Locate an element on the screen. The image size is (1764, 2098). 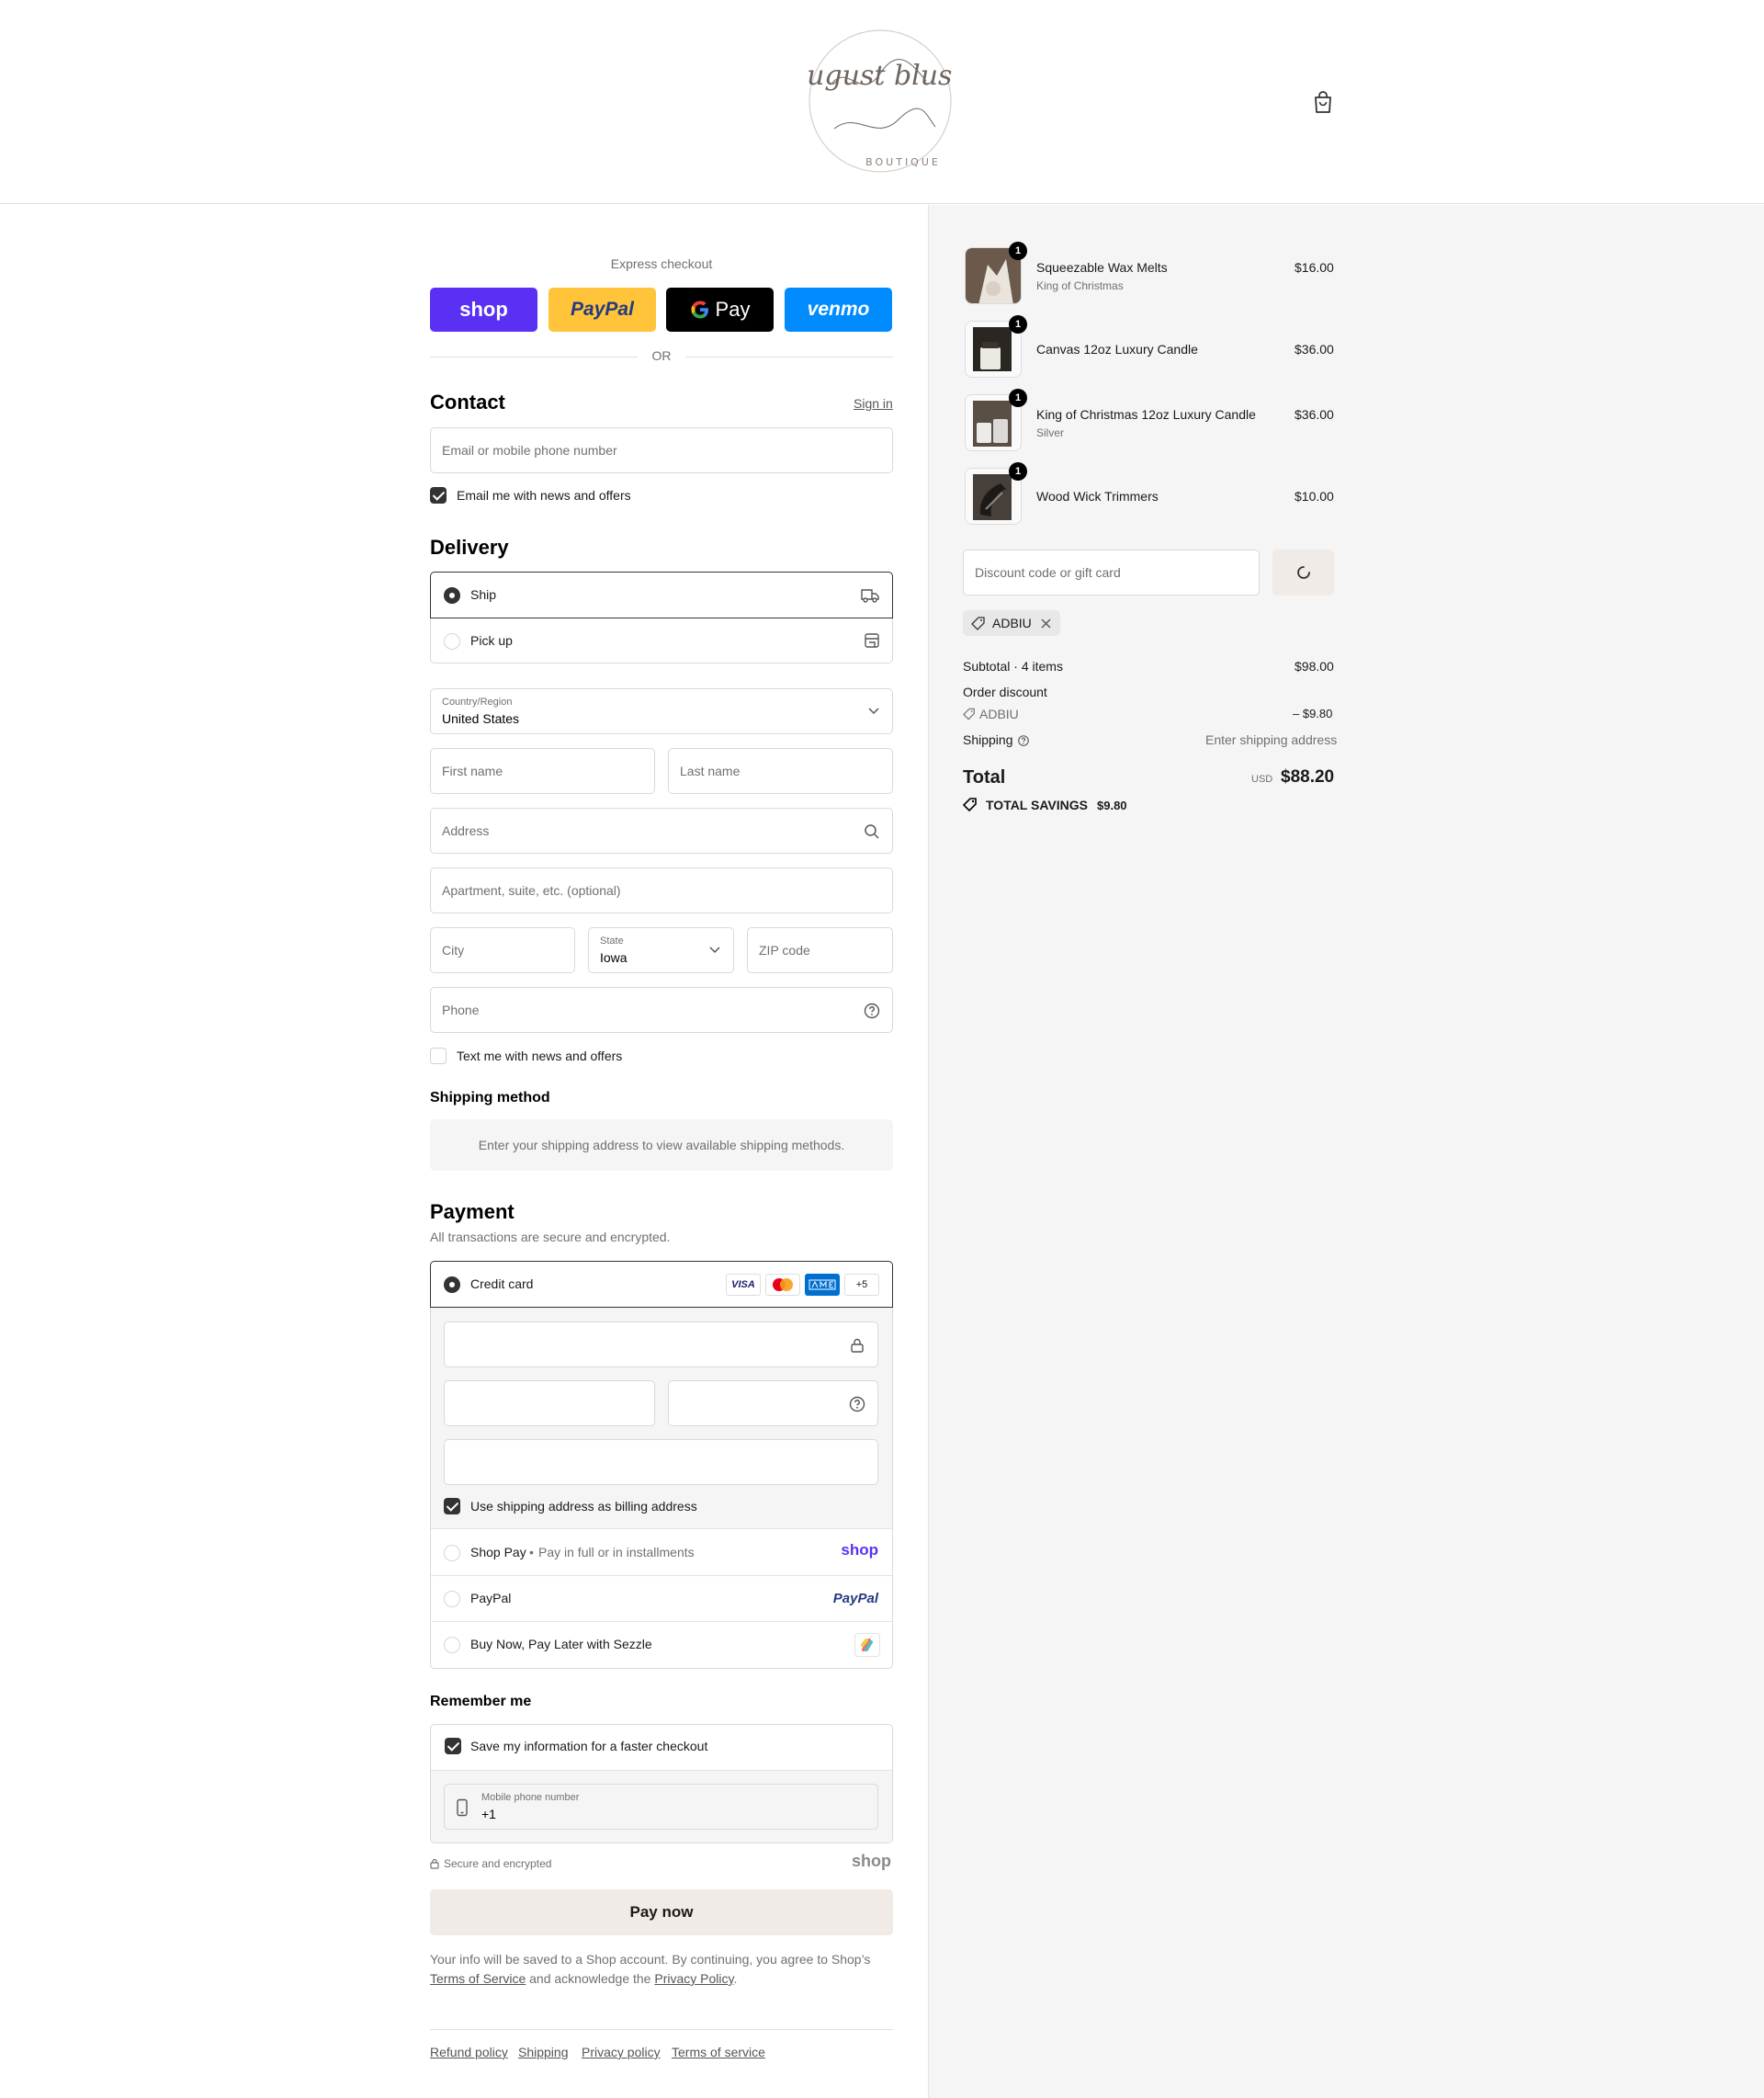
subtotal-value: $98.00 is located at coordinates (1314, 666).